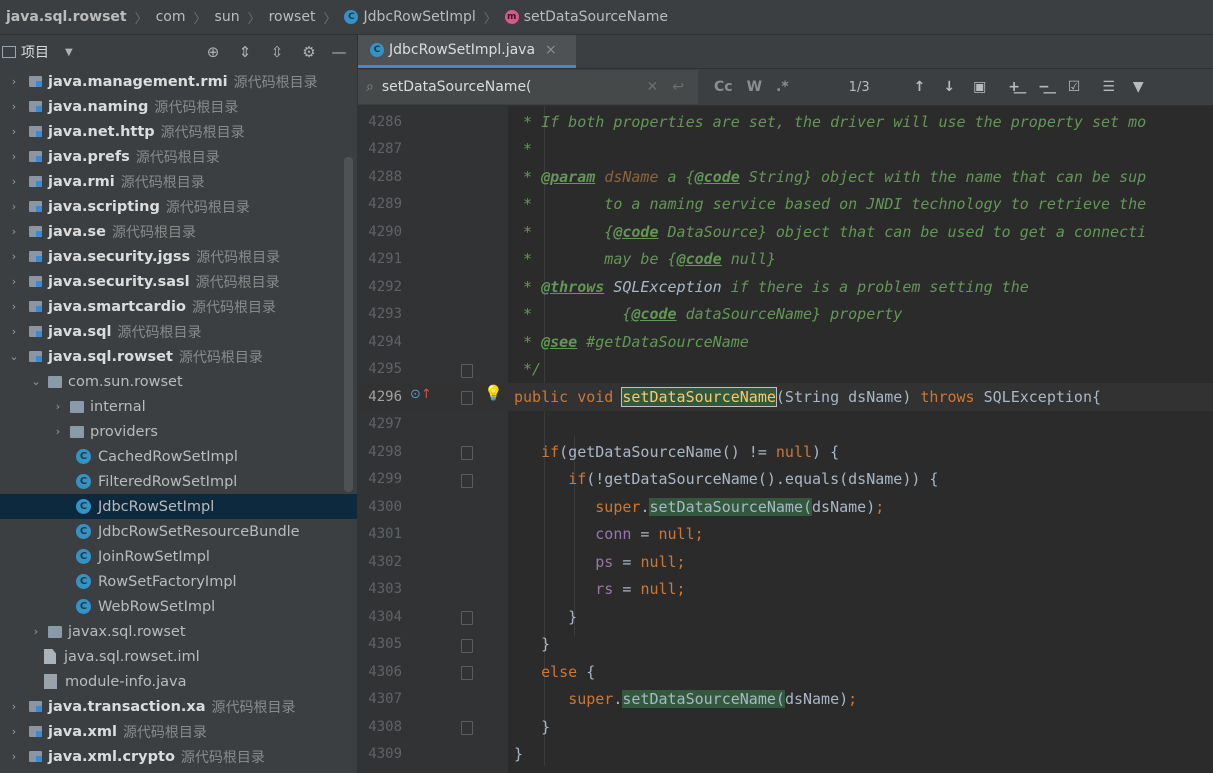 The height and width of the screenshot is (773, 1213). Describe the element at coordinates (178, 106) in the screenshot. I see `tree-item: › java.naming 源代码根目录` at that location.